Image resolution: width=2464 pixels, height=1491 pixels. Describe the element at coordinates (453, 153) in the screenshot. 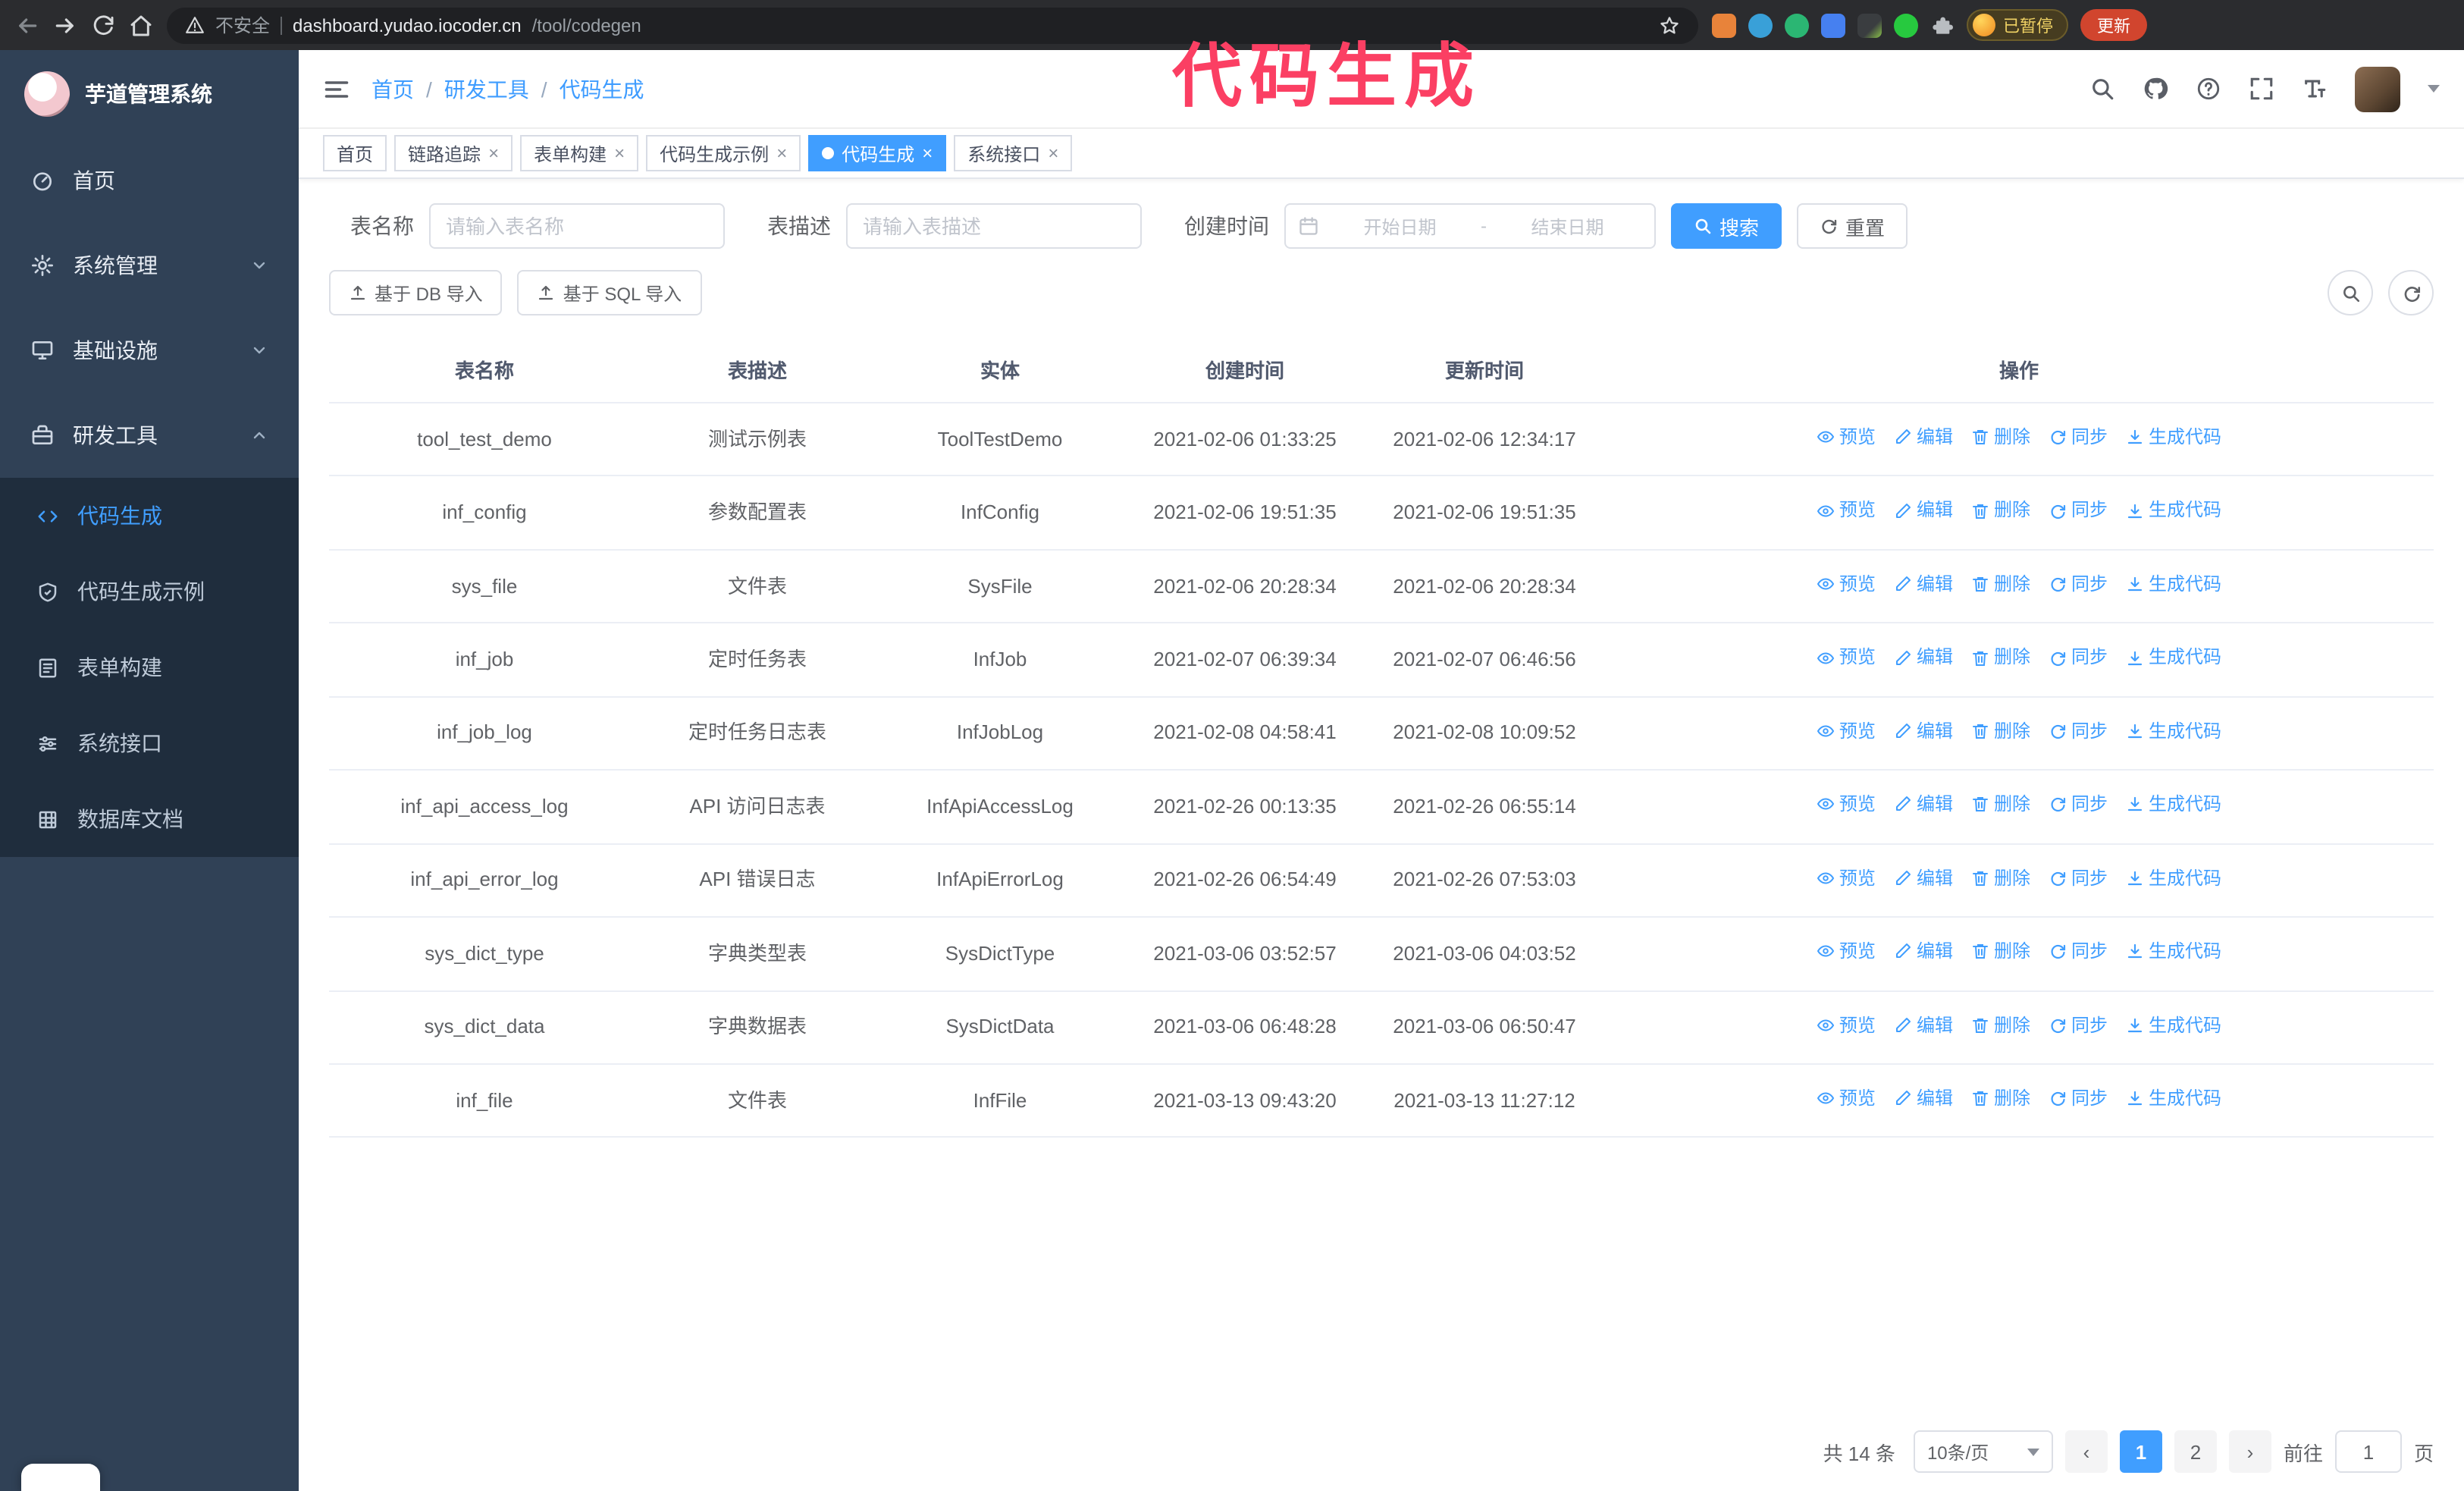

I see `tab-tracing: 链路追踪 ×` at that location.